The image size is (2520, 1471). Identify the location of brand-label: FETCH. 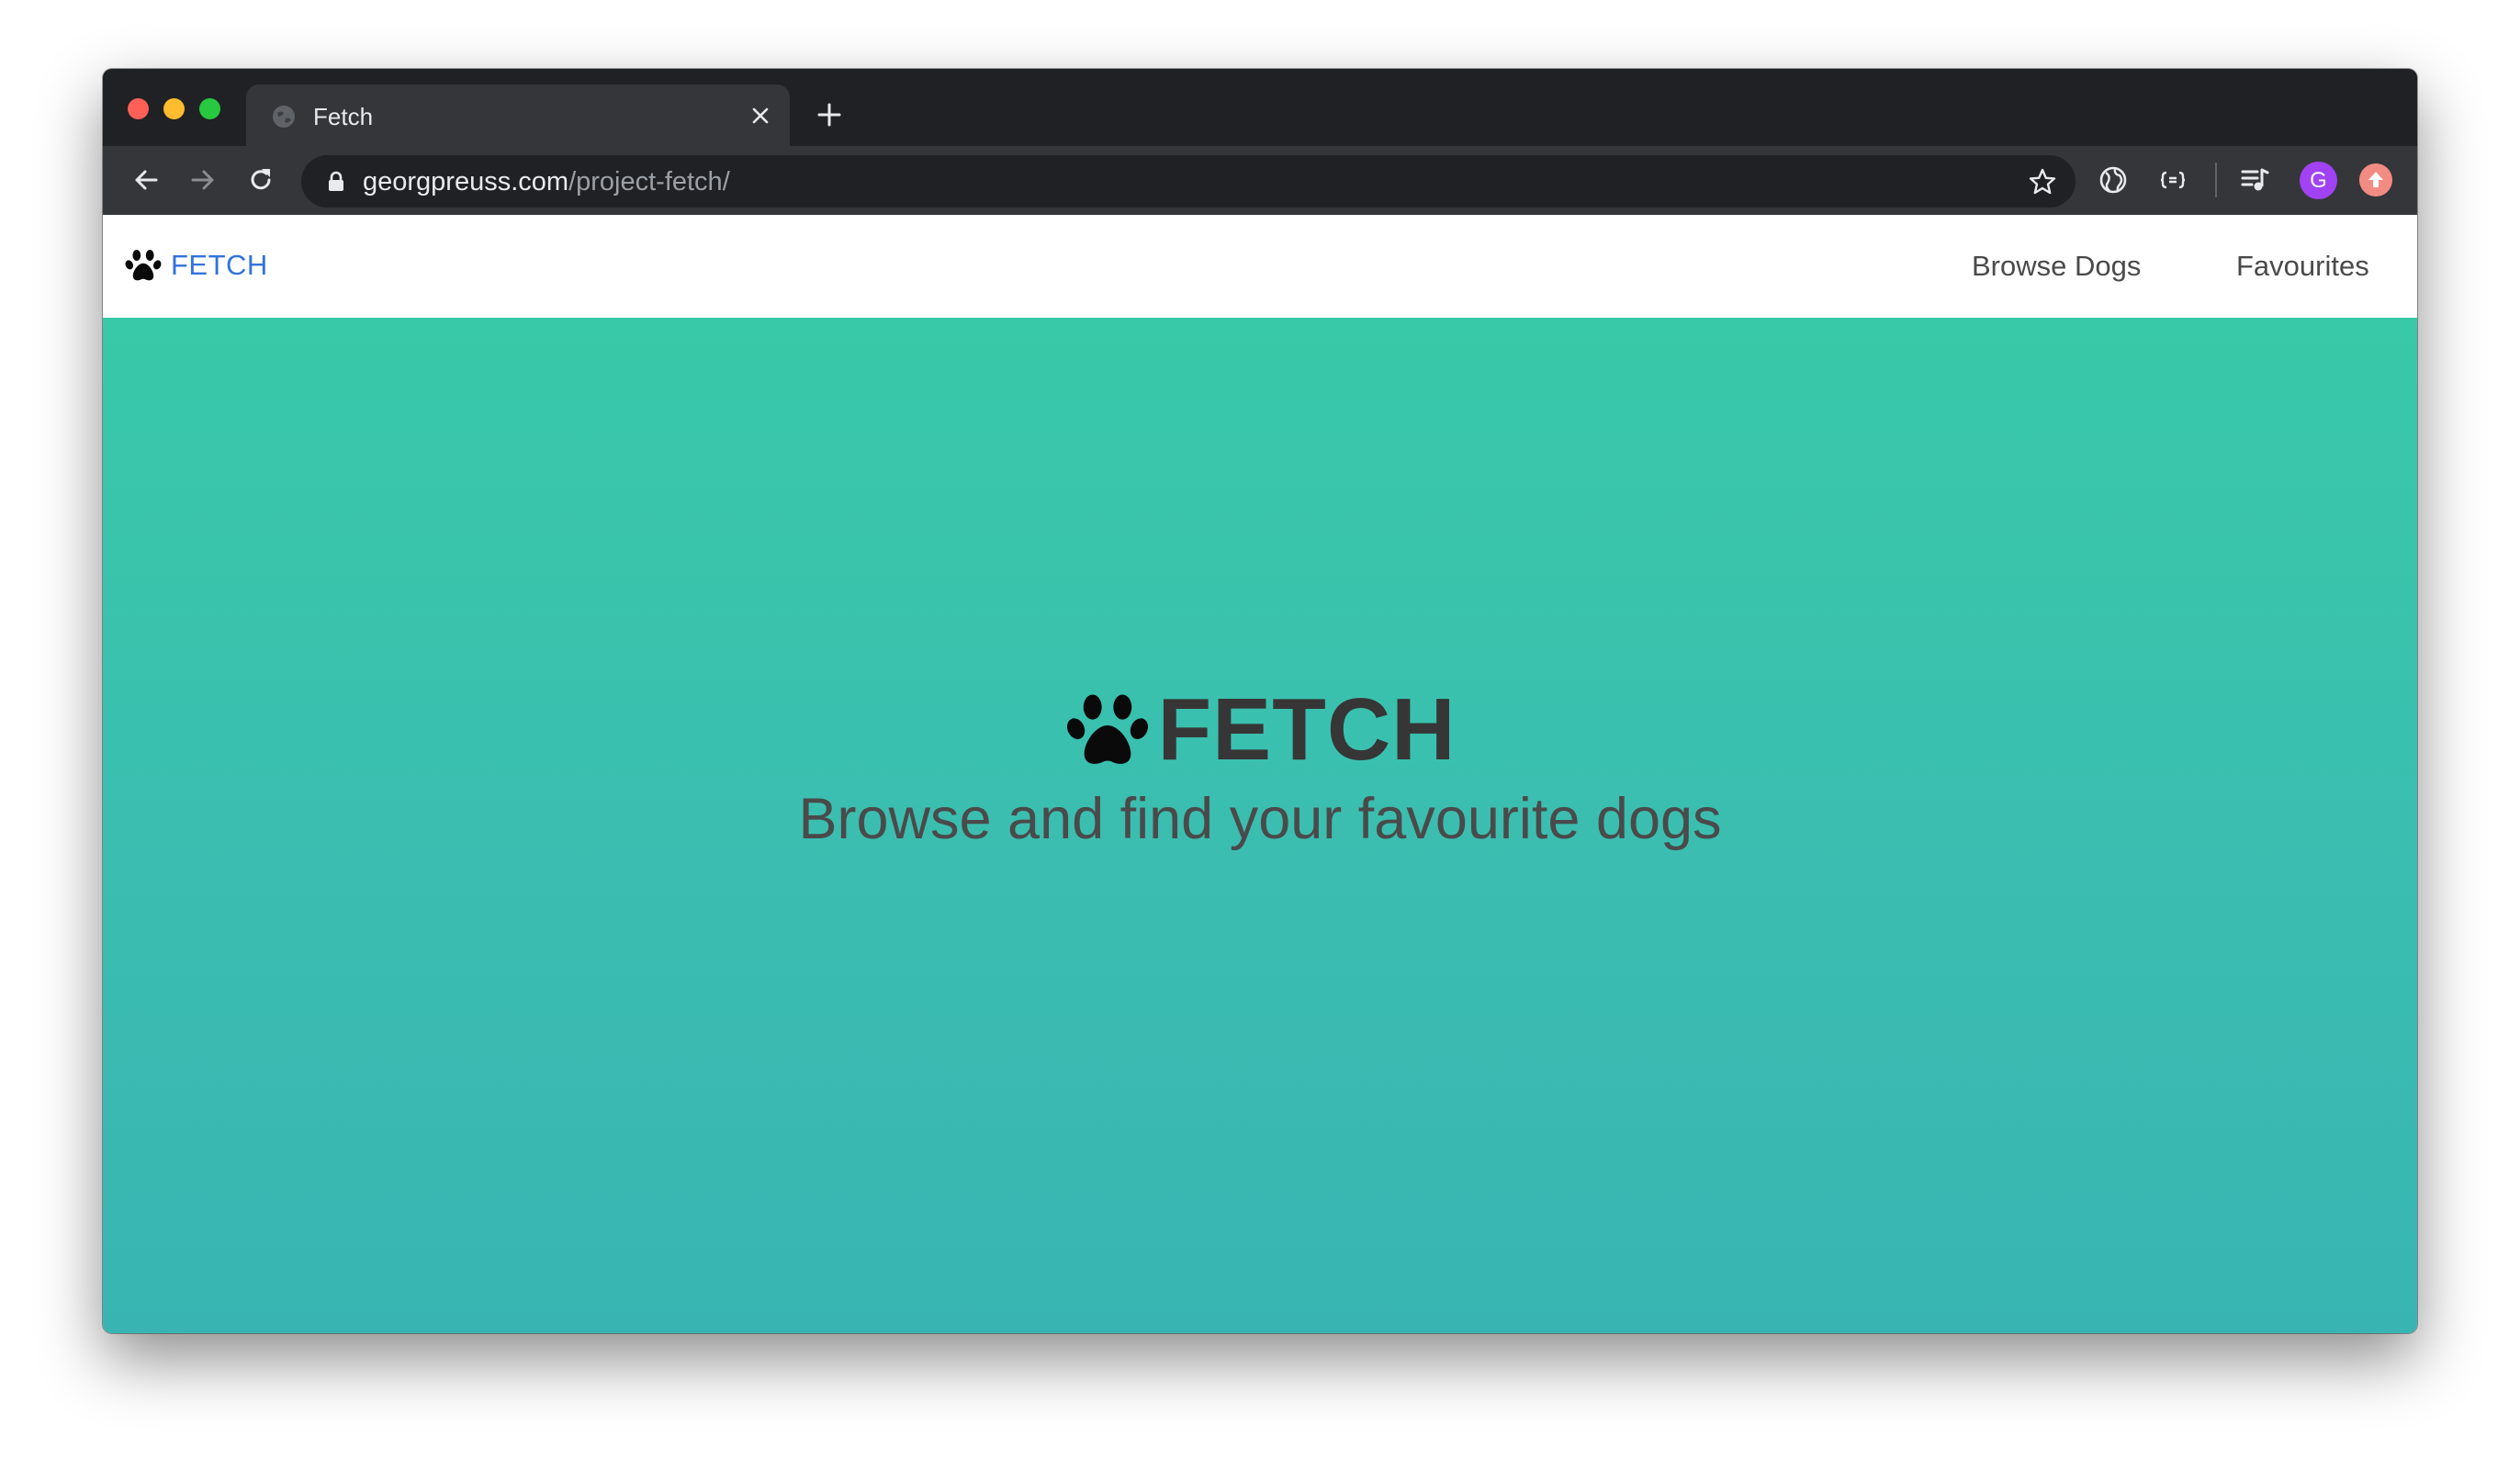
(219, 265).